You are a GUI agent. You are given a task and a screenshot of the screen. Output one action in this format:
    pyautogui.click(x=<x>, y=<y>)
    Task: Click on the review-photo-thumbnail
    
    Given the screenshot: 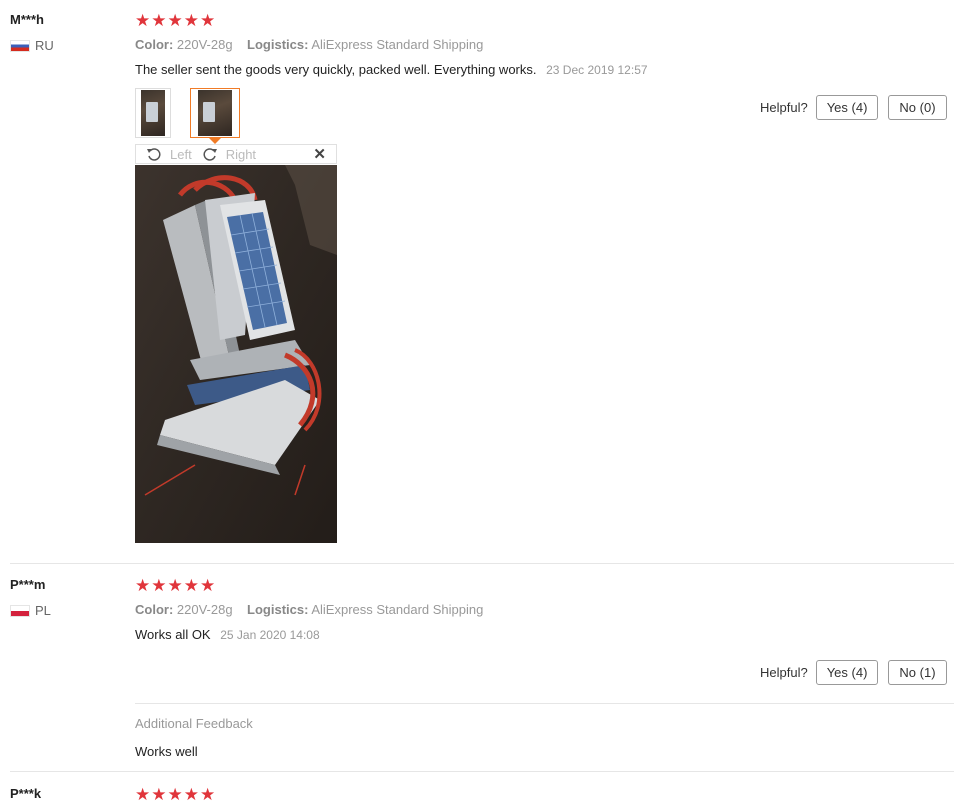 What is the action you would take?
    pyautogui.click(x=153, y=113)
    